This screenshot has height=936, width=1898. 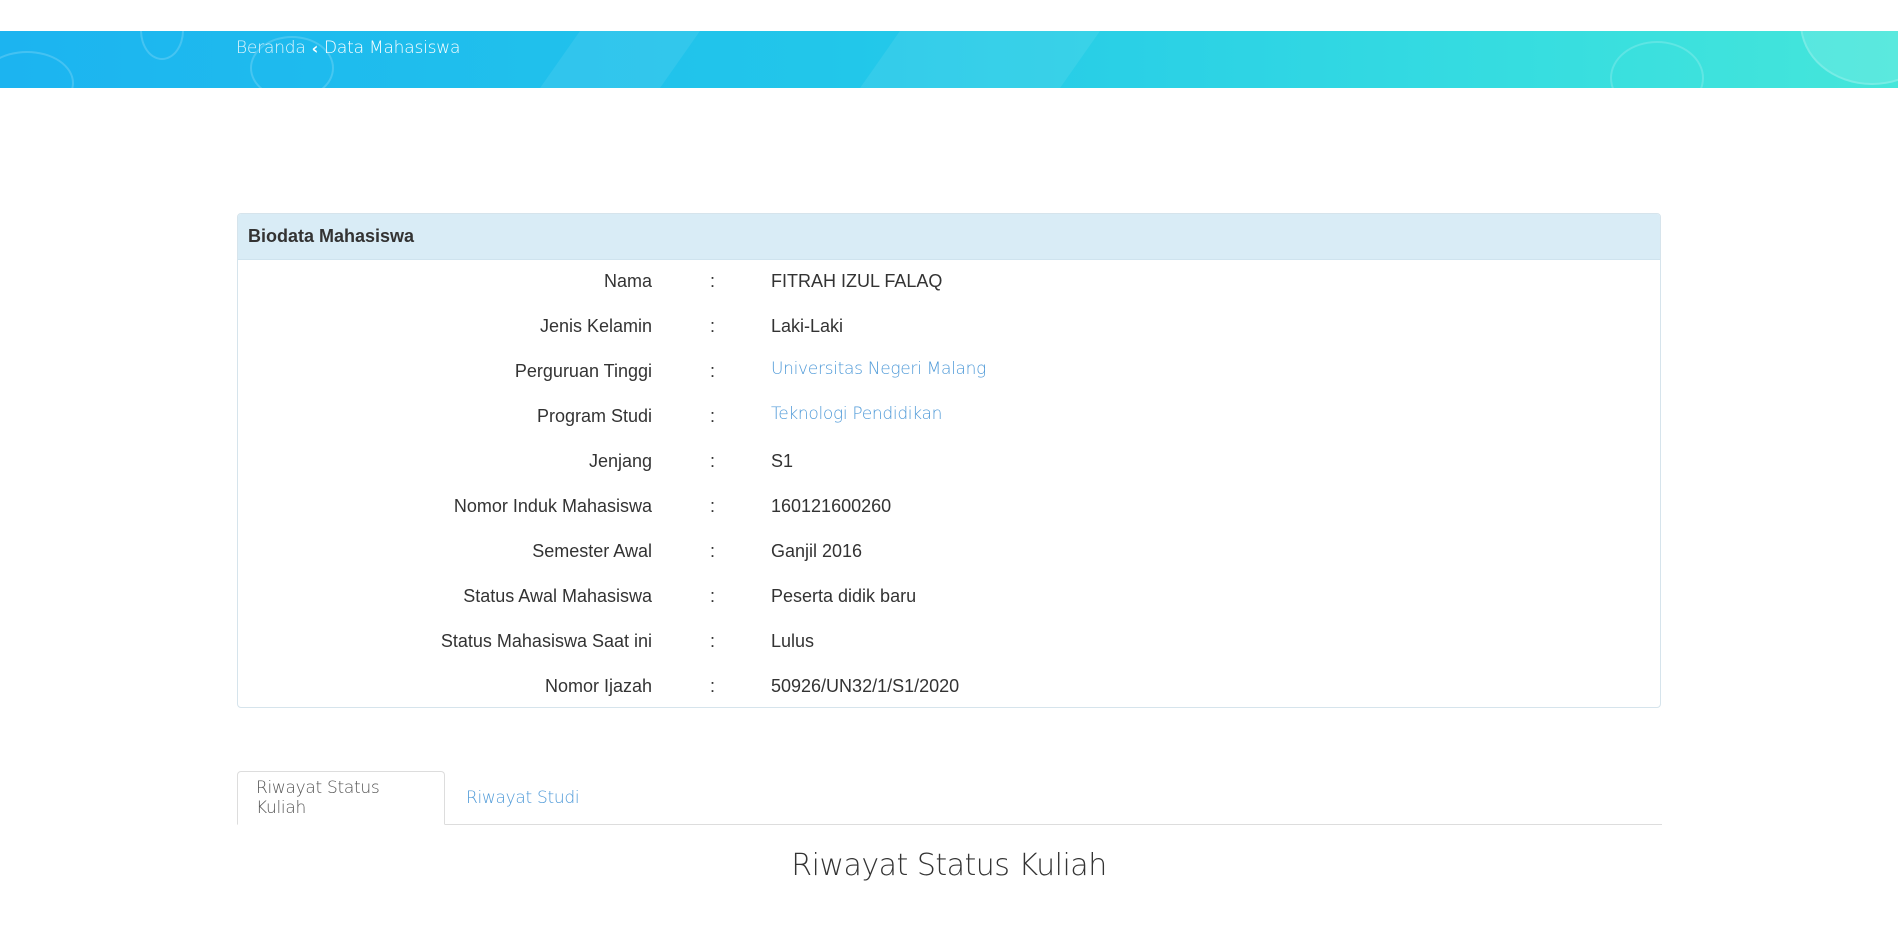 I want to click on row-value: Lulus, so click(x=793, y=641).